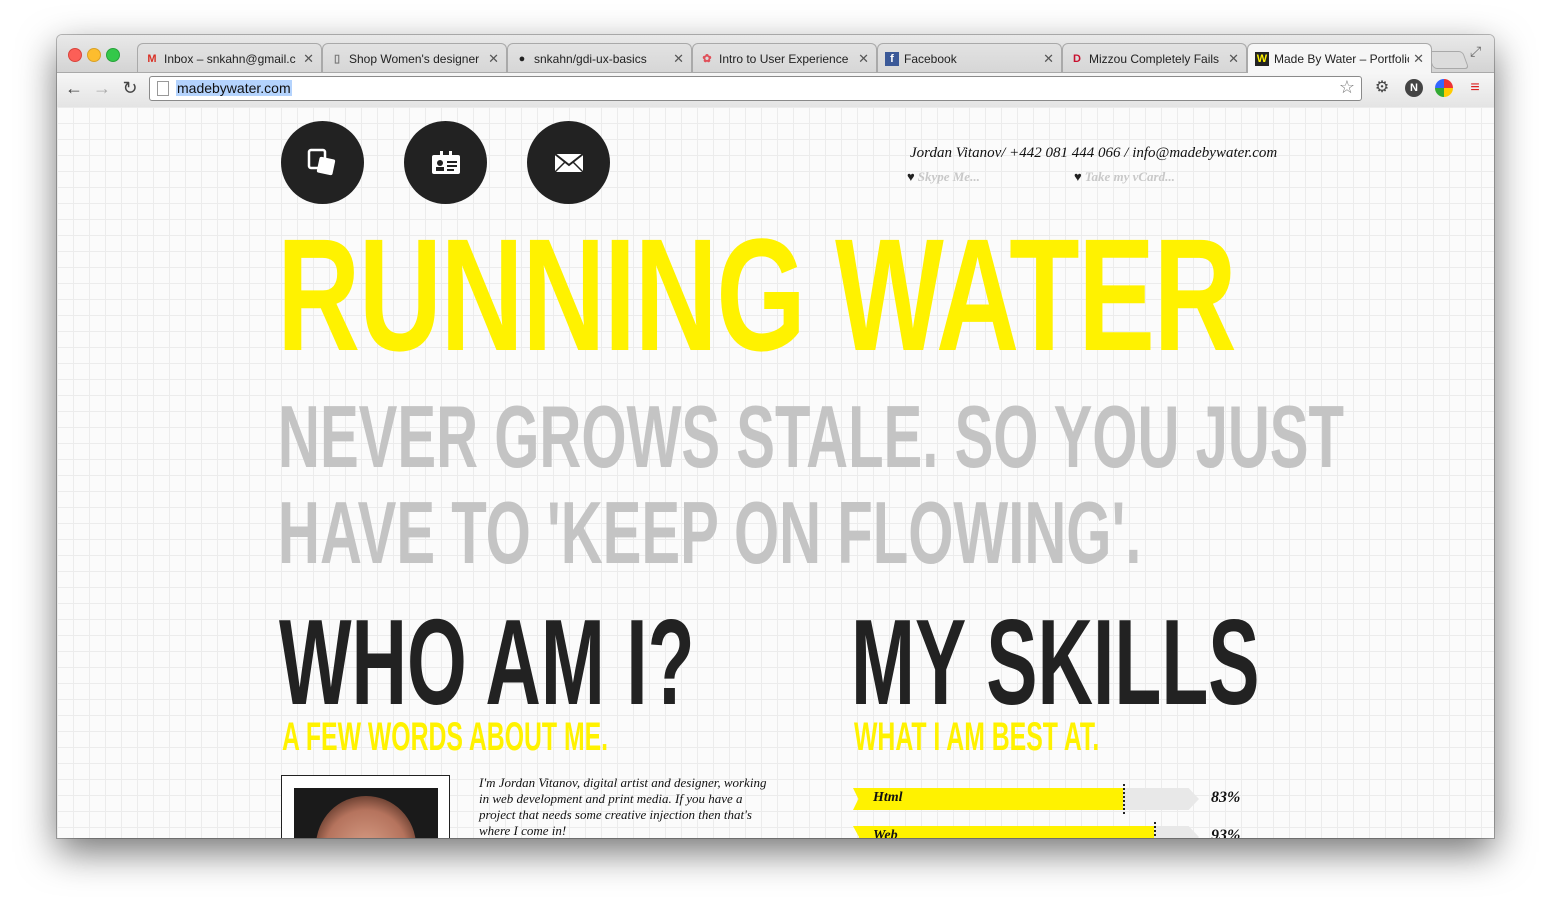 The image size is (1551, 918). I want to click on tagline-line-2: HAVE TO 'KEEP ON FLOWING'., so click(710, 532).